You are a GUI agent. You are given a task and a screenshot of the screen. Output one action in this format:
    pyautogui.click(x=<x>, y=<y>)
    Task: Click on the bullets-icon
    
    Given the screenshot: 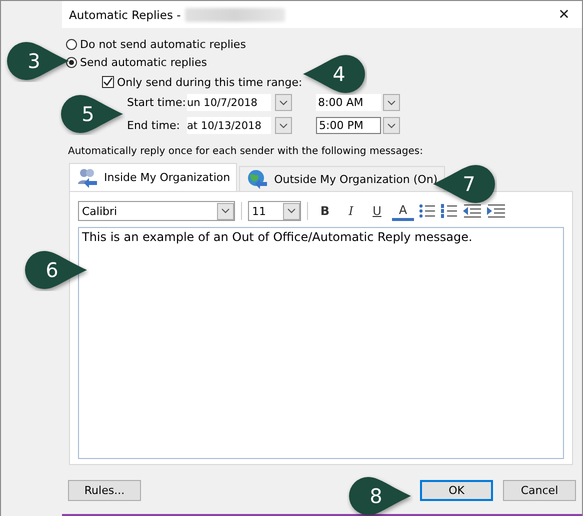 What is the action you would take?
    pyautogui.click(x=427, y=211)
    